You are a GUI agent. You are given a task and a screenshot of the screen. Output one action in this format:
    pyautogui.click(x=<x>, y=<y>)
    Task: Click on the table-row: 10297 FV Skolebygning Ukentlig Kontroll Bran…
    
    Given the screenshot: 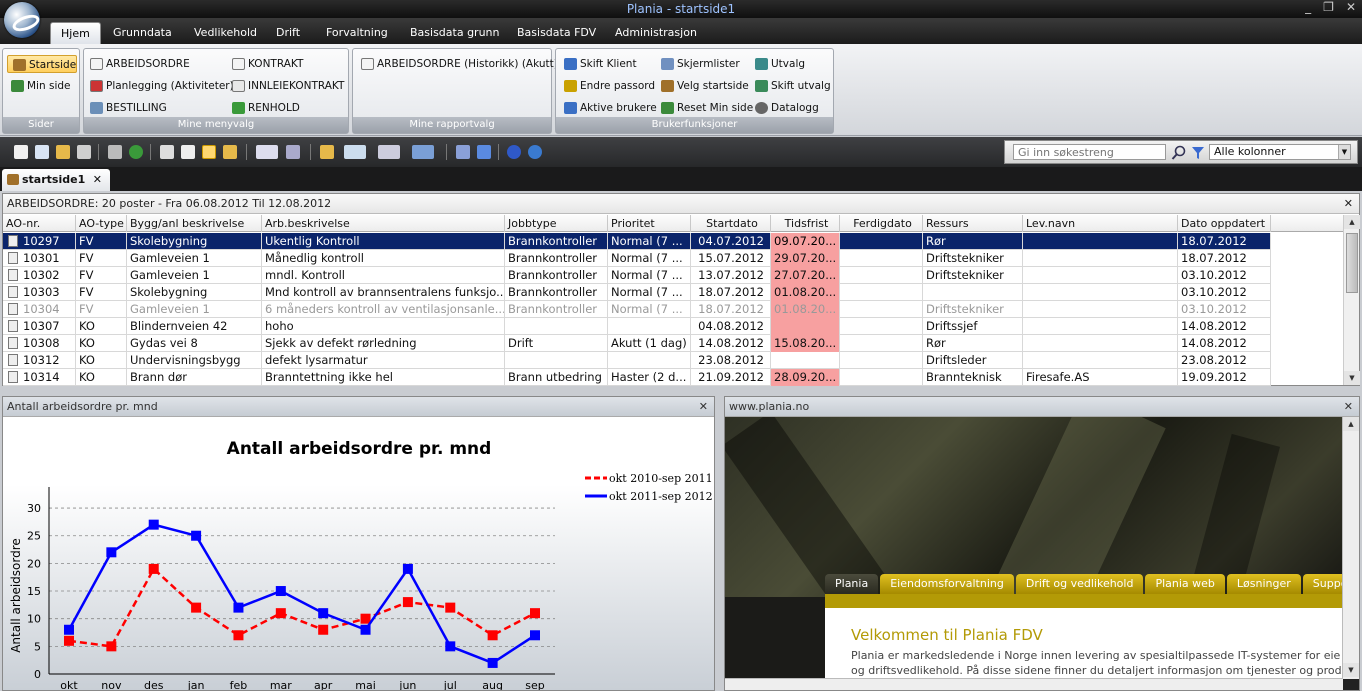 What is the action you would take?
    pyautogui.click(x=637, y=241)
    